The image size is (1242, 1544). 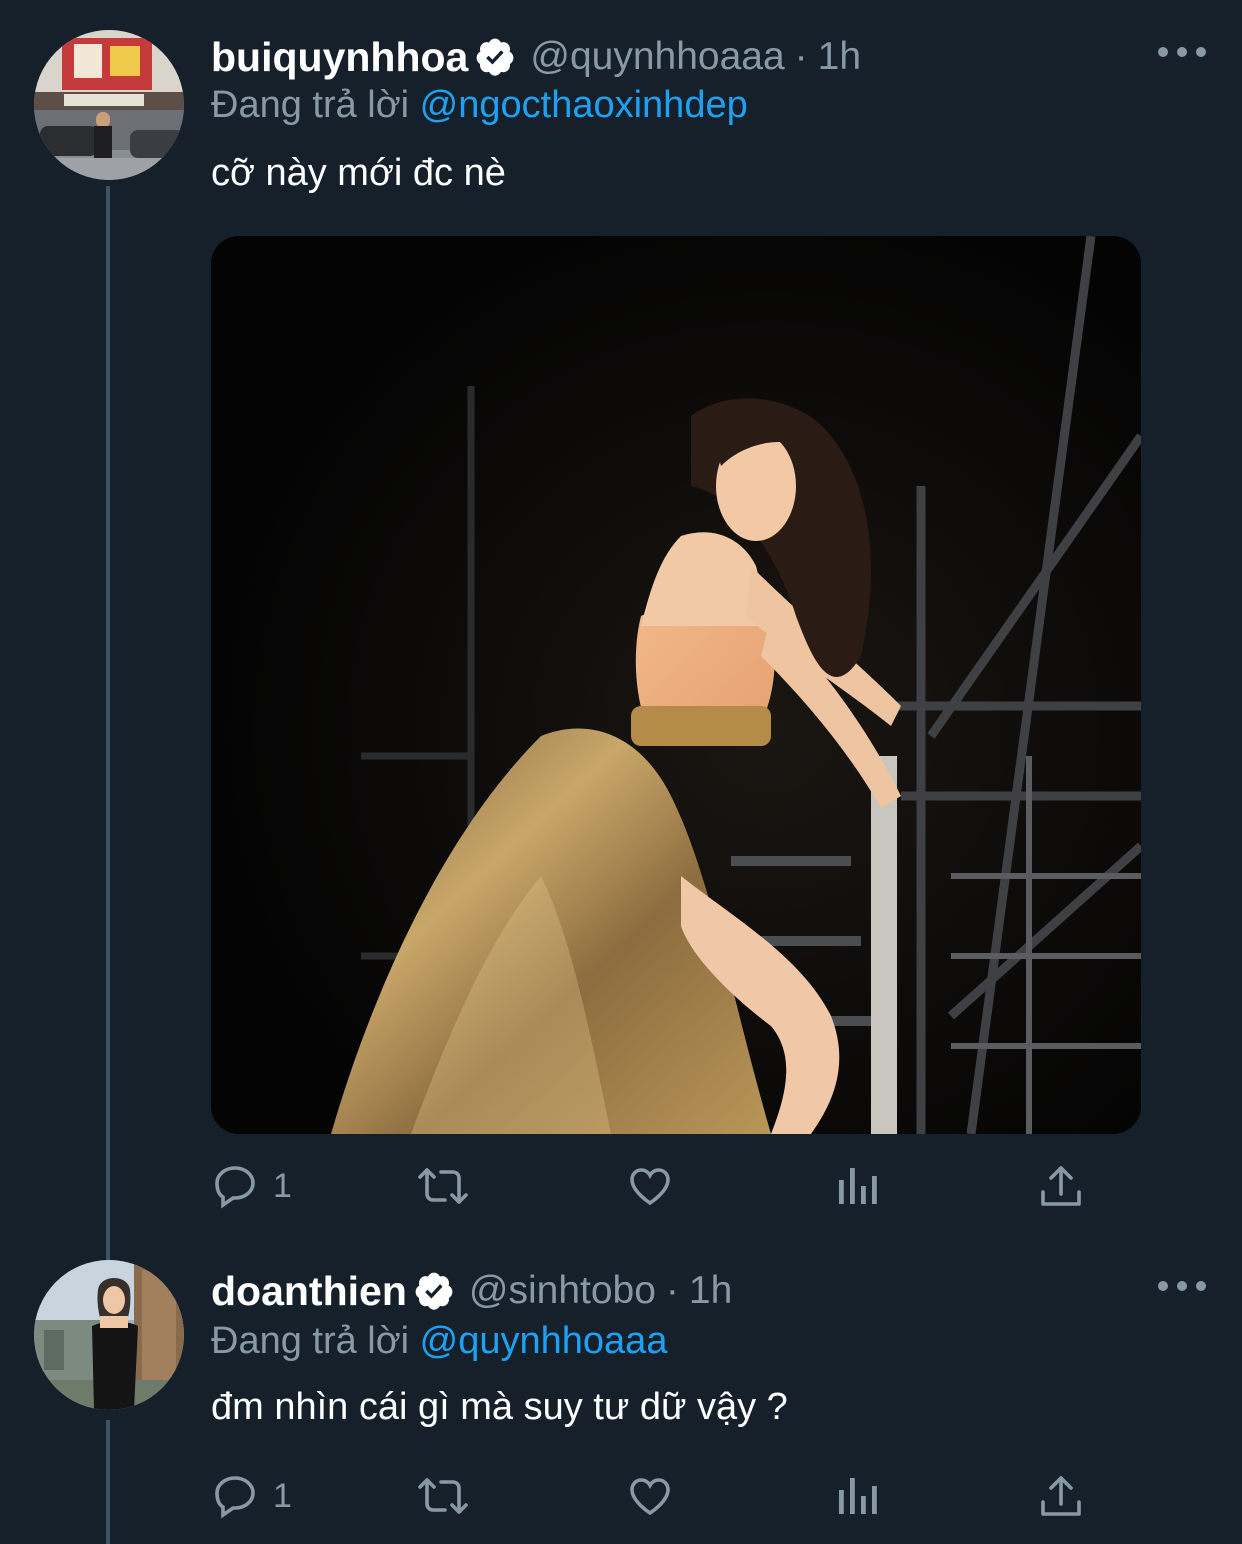 I want to click on tweet-text: đm nhìn cái gì mà suy tư dữ vậy ?, so click(x=499, y=1407).